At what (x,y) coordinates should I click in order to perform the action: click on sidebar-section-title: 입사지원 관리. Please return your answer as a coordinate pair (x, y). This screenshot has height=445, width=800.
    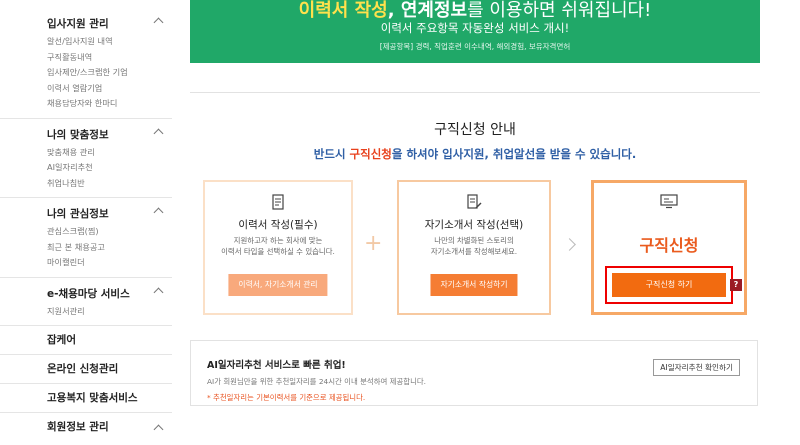
    Looking at the image, I should click on (109, 24).